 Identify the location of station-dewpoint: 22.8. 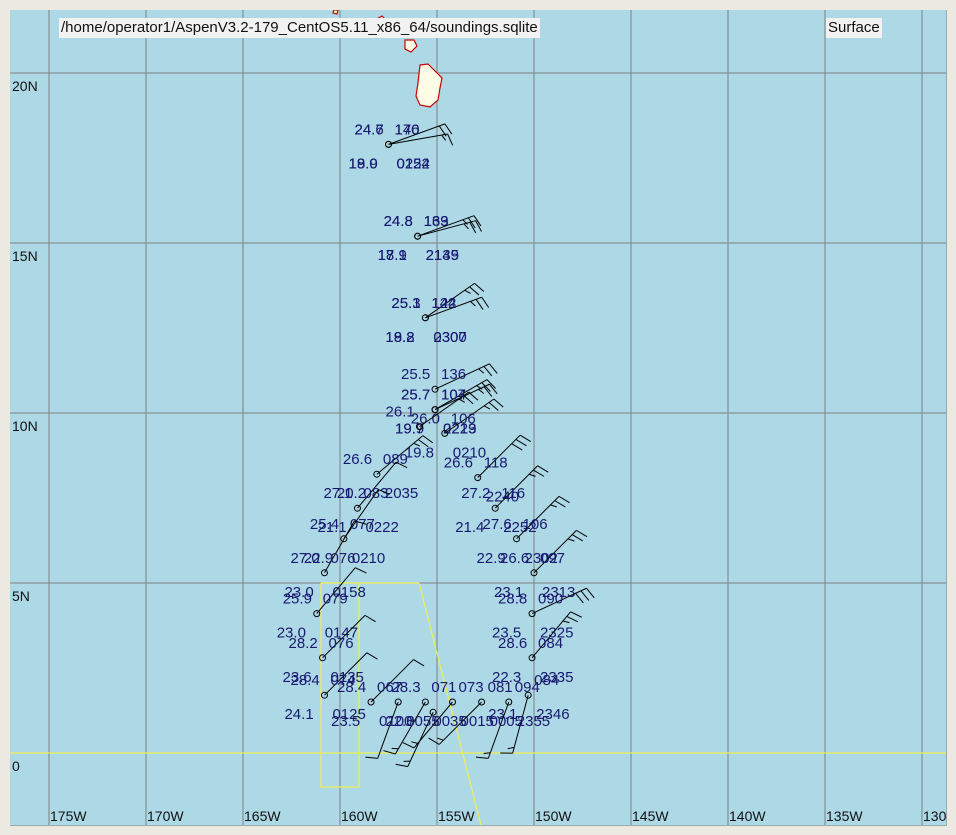
(399, 721).